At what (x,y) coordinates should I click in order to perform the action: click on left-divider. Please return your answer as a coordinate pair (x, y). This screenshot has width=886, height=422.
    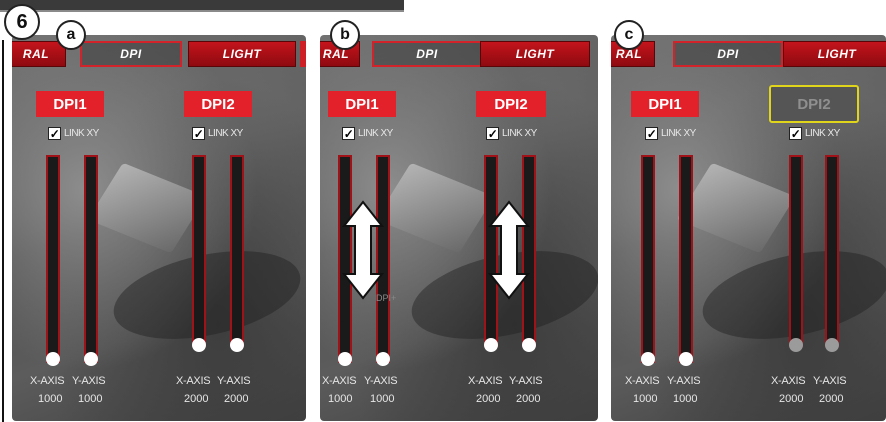
    Looking at the image, I should click on (3, 231).